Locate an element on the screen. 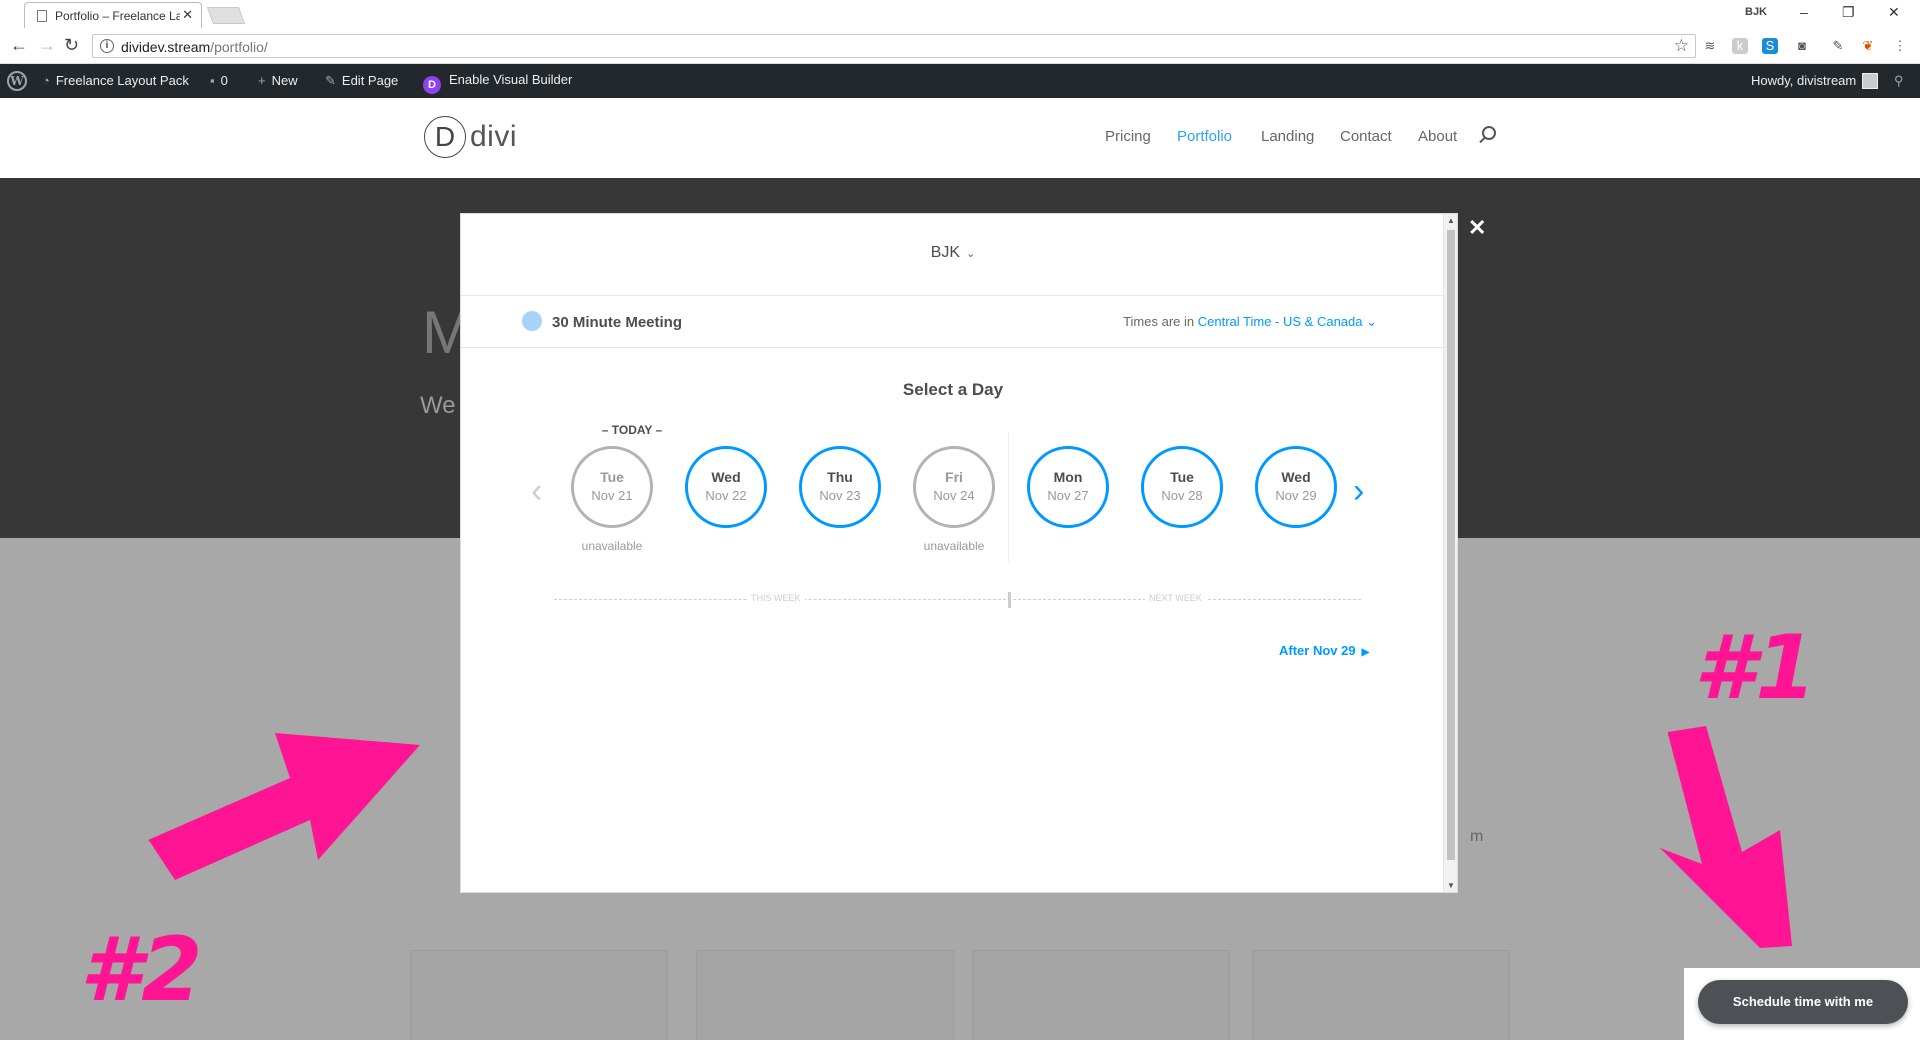 This screenshot has height=1040, width=1920. plus-icon: + is located at coordinates (262, 80).